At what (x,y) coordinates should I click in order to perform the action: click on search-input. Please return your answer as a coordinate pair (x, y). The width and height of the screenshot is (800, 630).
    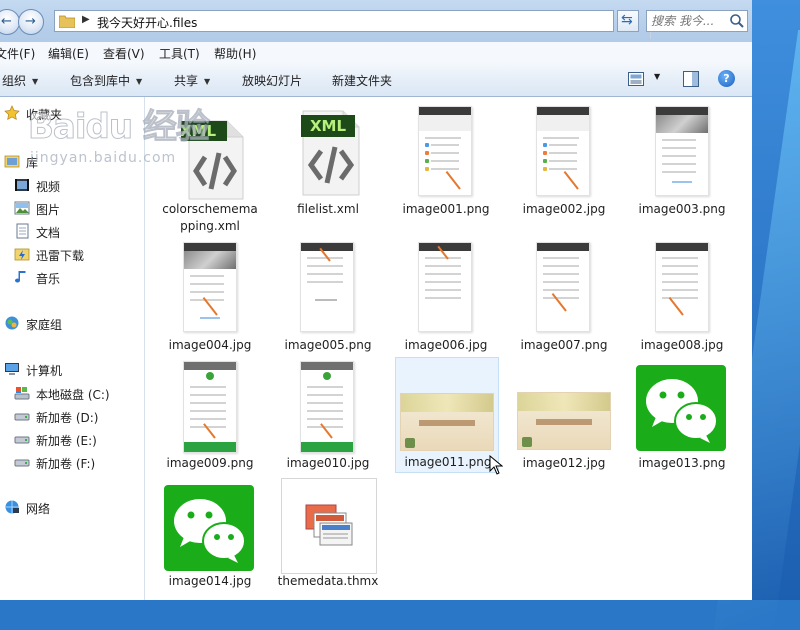
    Looking at the image, I should click on (686, 21).